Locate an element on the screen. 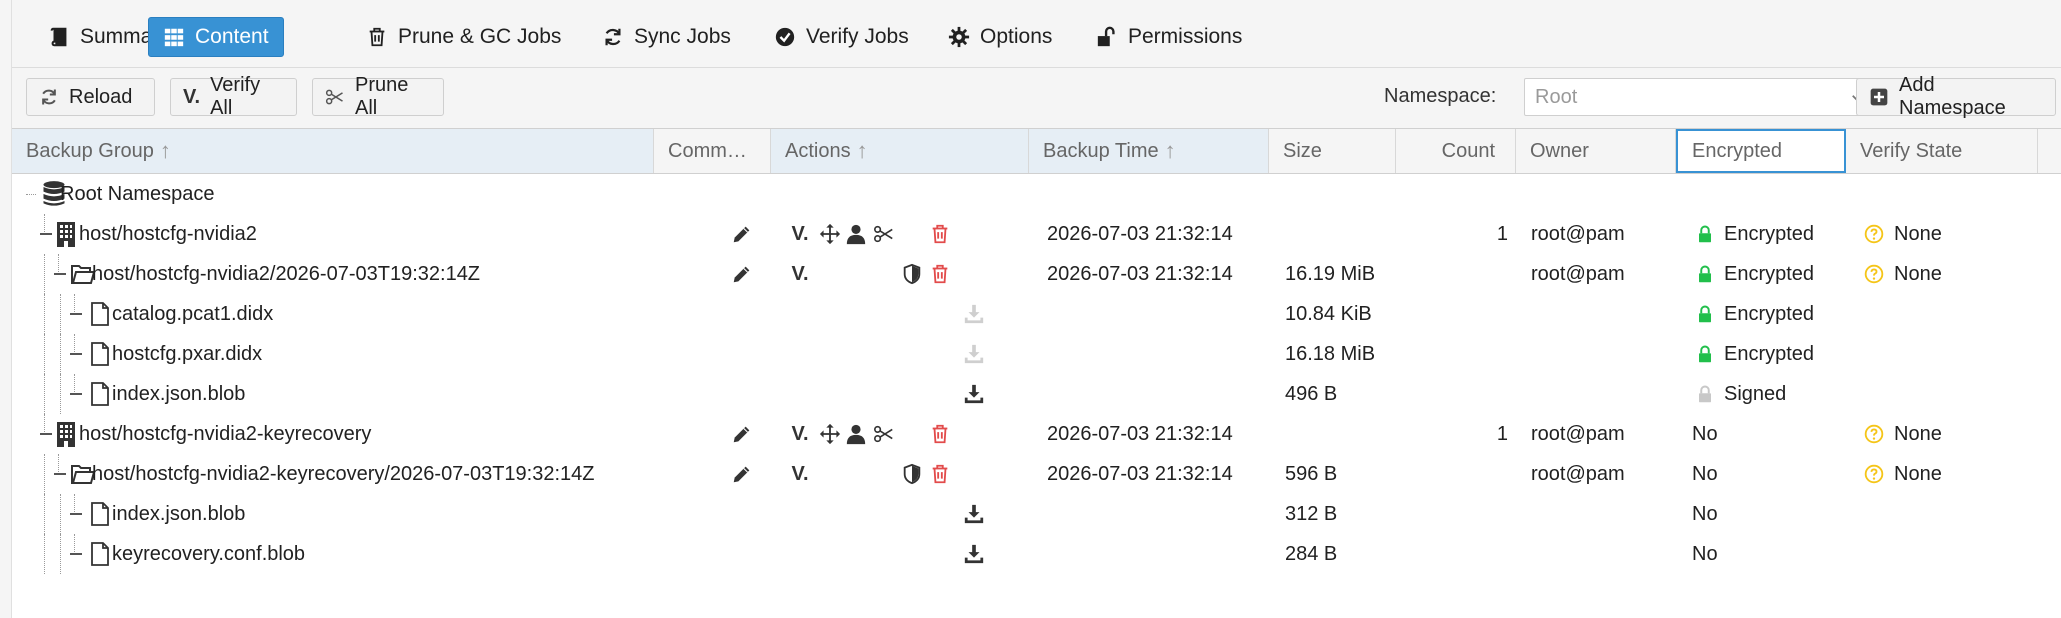 This screenshot has height=618, width=2061. file-row: index.json.blob 312 B No is located at coordinates (1036, 514).